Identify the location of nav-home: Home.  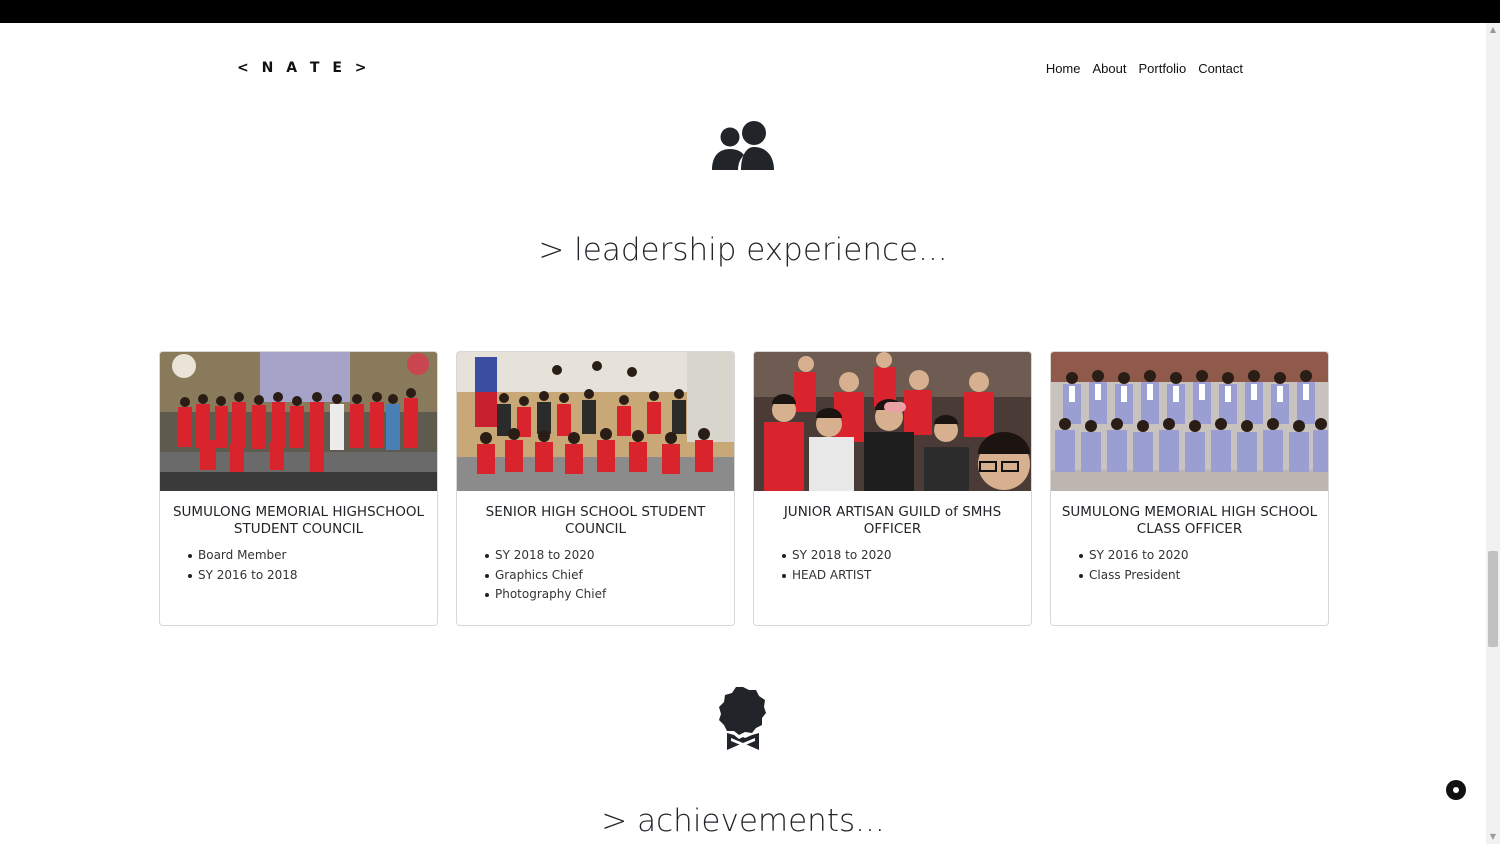
(1063, 68).